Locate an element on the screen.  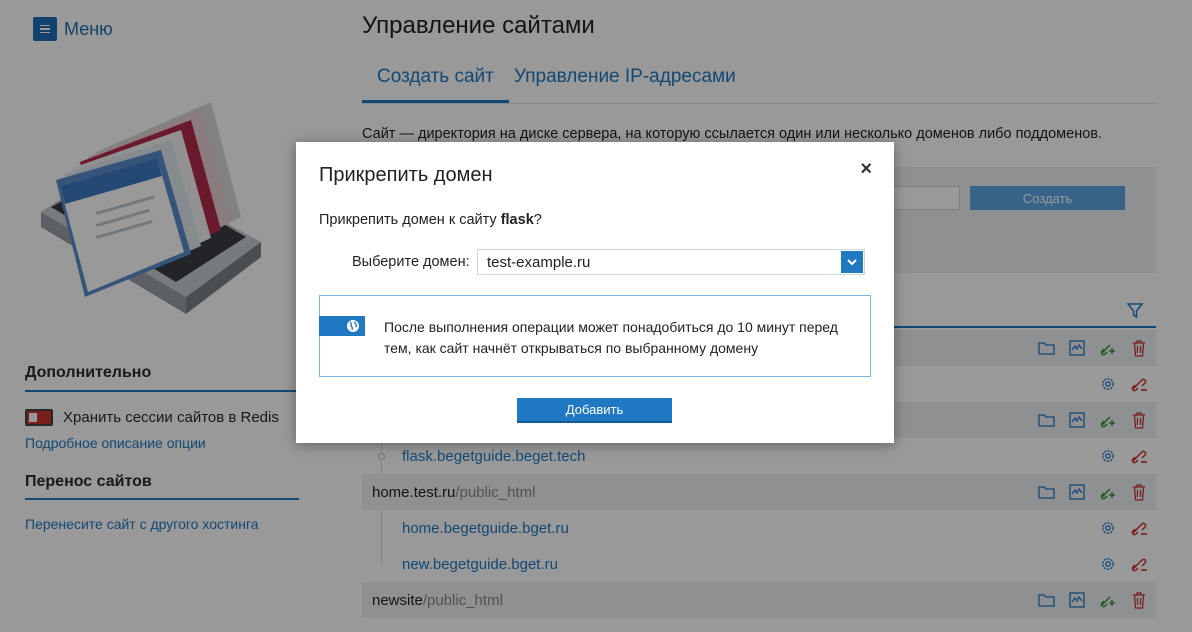
close-icon: × is located at coordinates (866, 169).